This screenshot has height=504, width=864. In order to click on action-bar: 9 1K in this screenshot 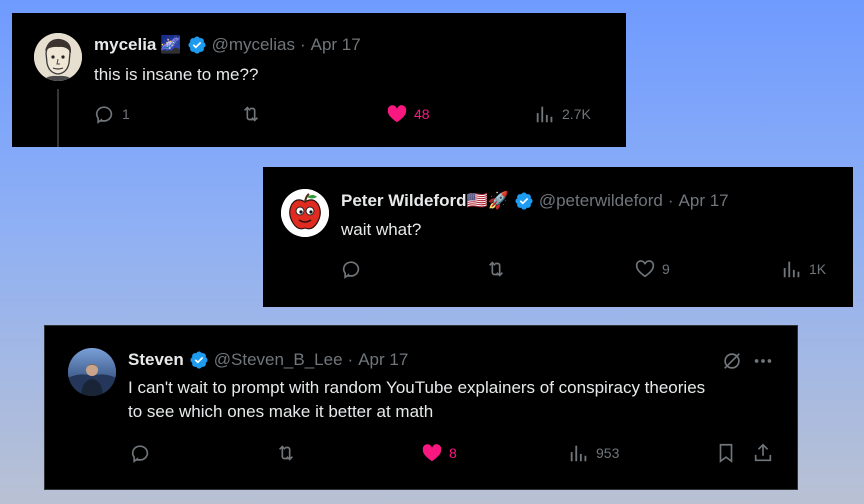, I will do `click(591, 270)`.